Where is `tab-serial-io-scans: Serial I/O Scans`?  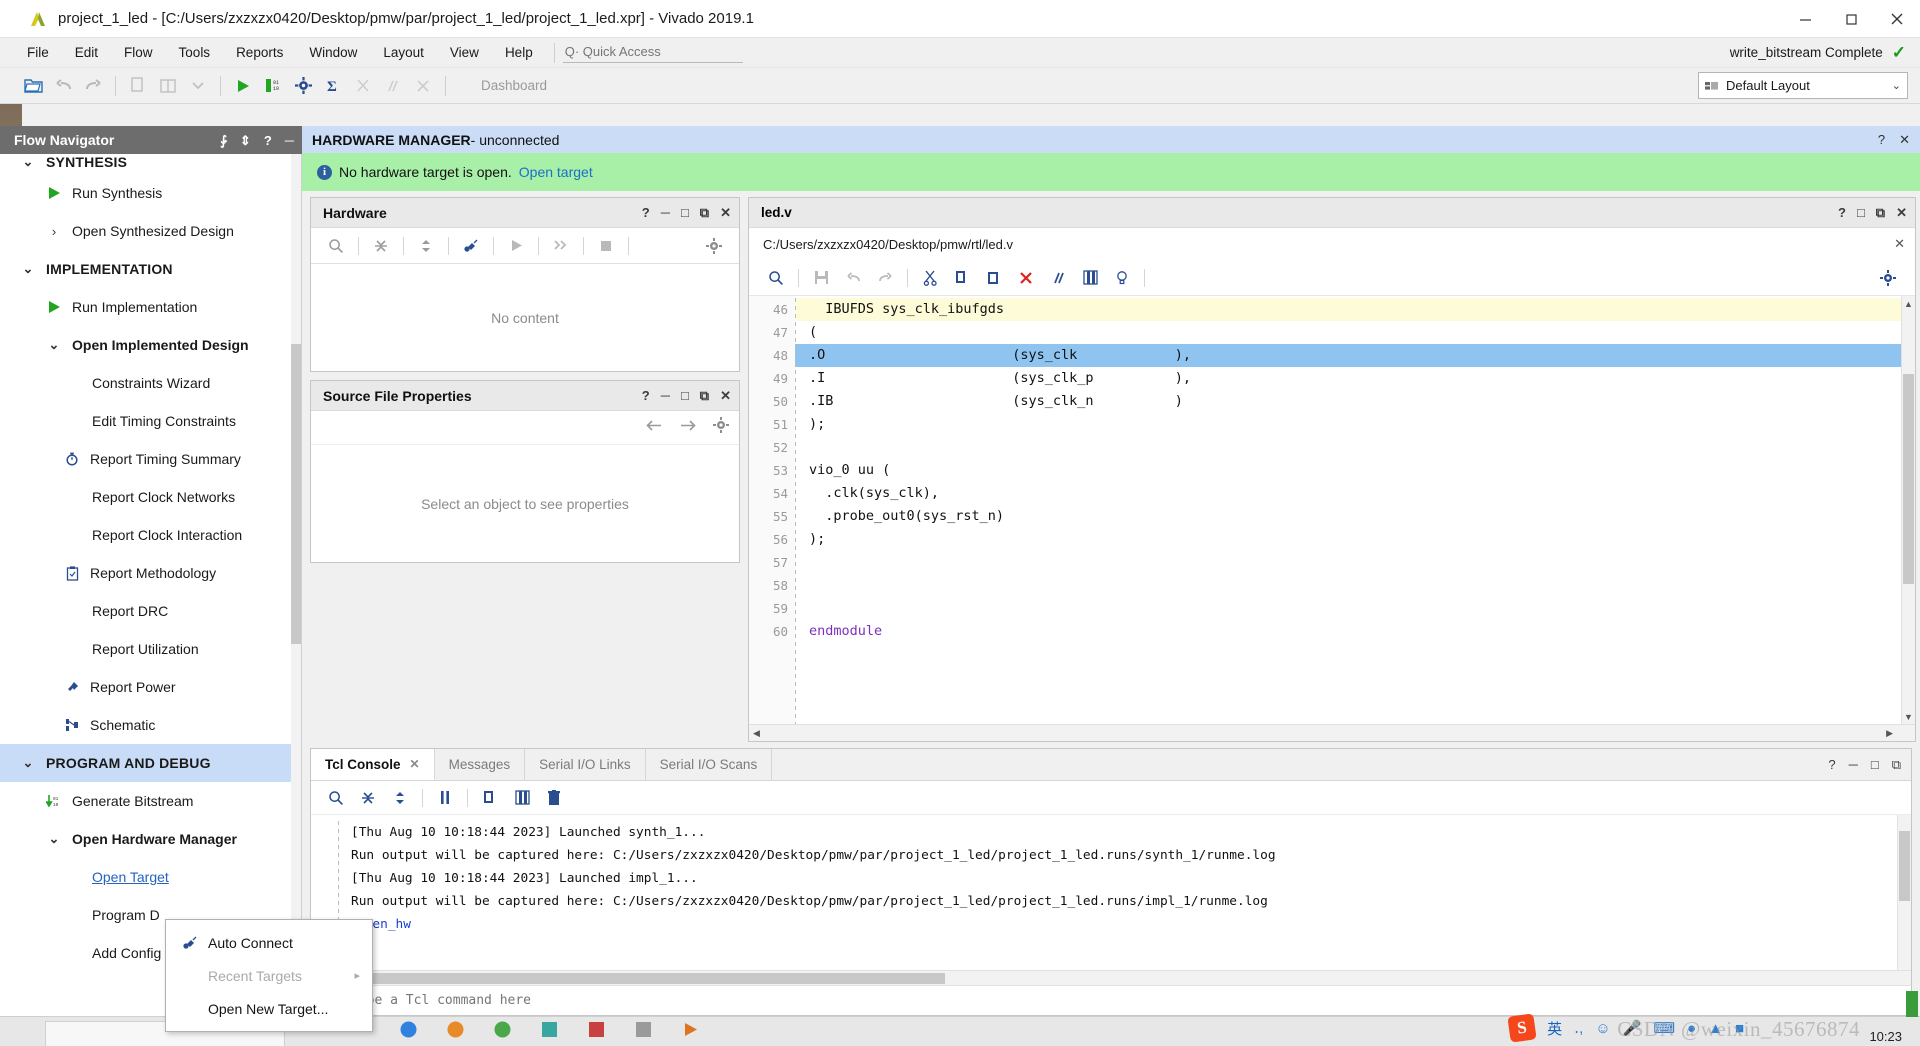
tab-serial-io-scans: Serial I/O Scans is located at coordinates (709, 764).